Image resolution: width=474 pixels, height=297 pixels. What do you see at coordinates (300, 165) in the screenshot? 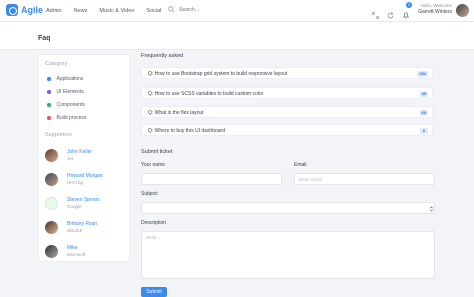
I see `email-label: Email` at bounding box center [300, 165].